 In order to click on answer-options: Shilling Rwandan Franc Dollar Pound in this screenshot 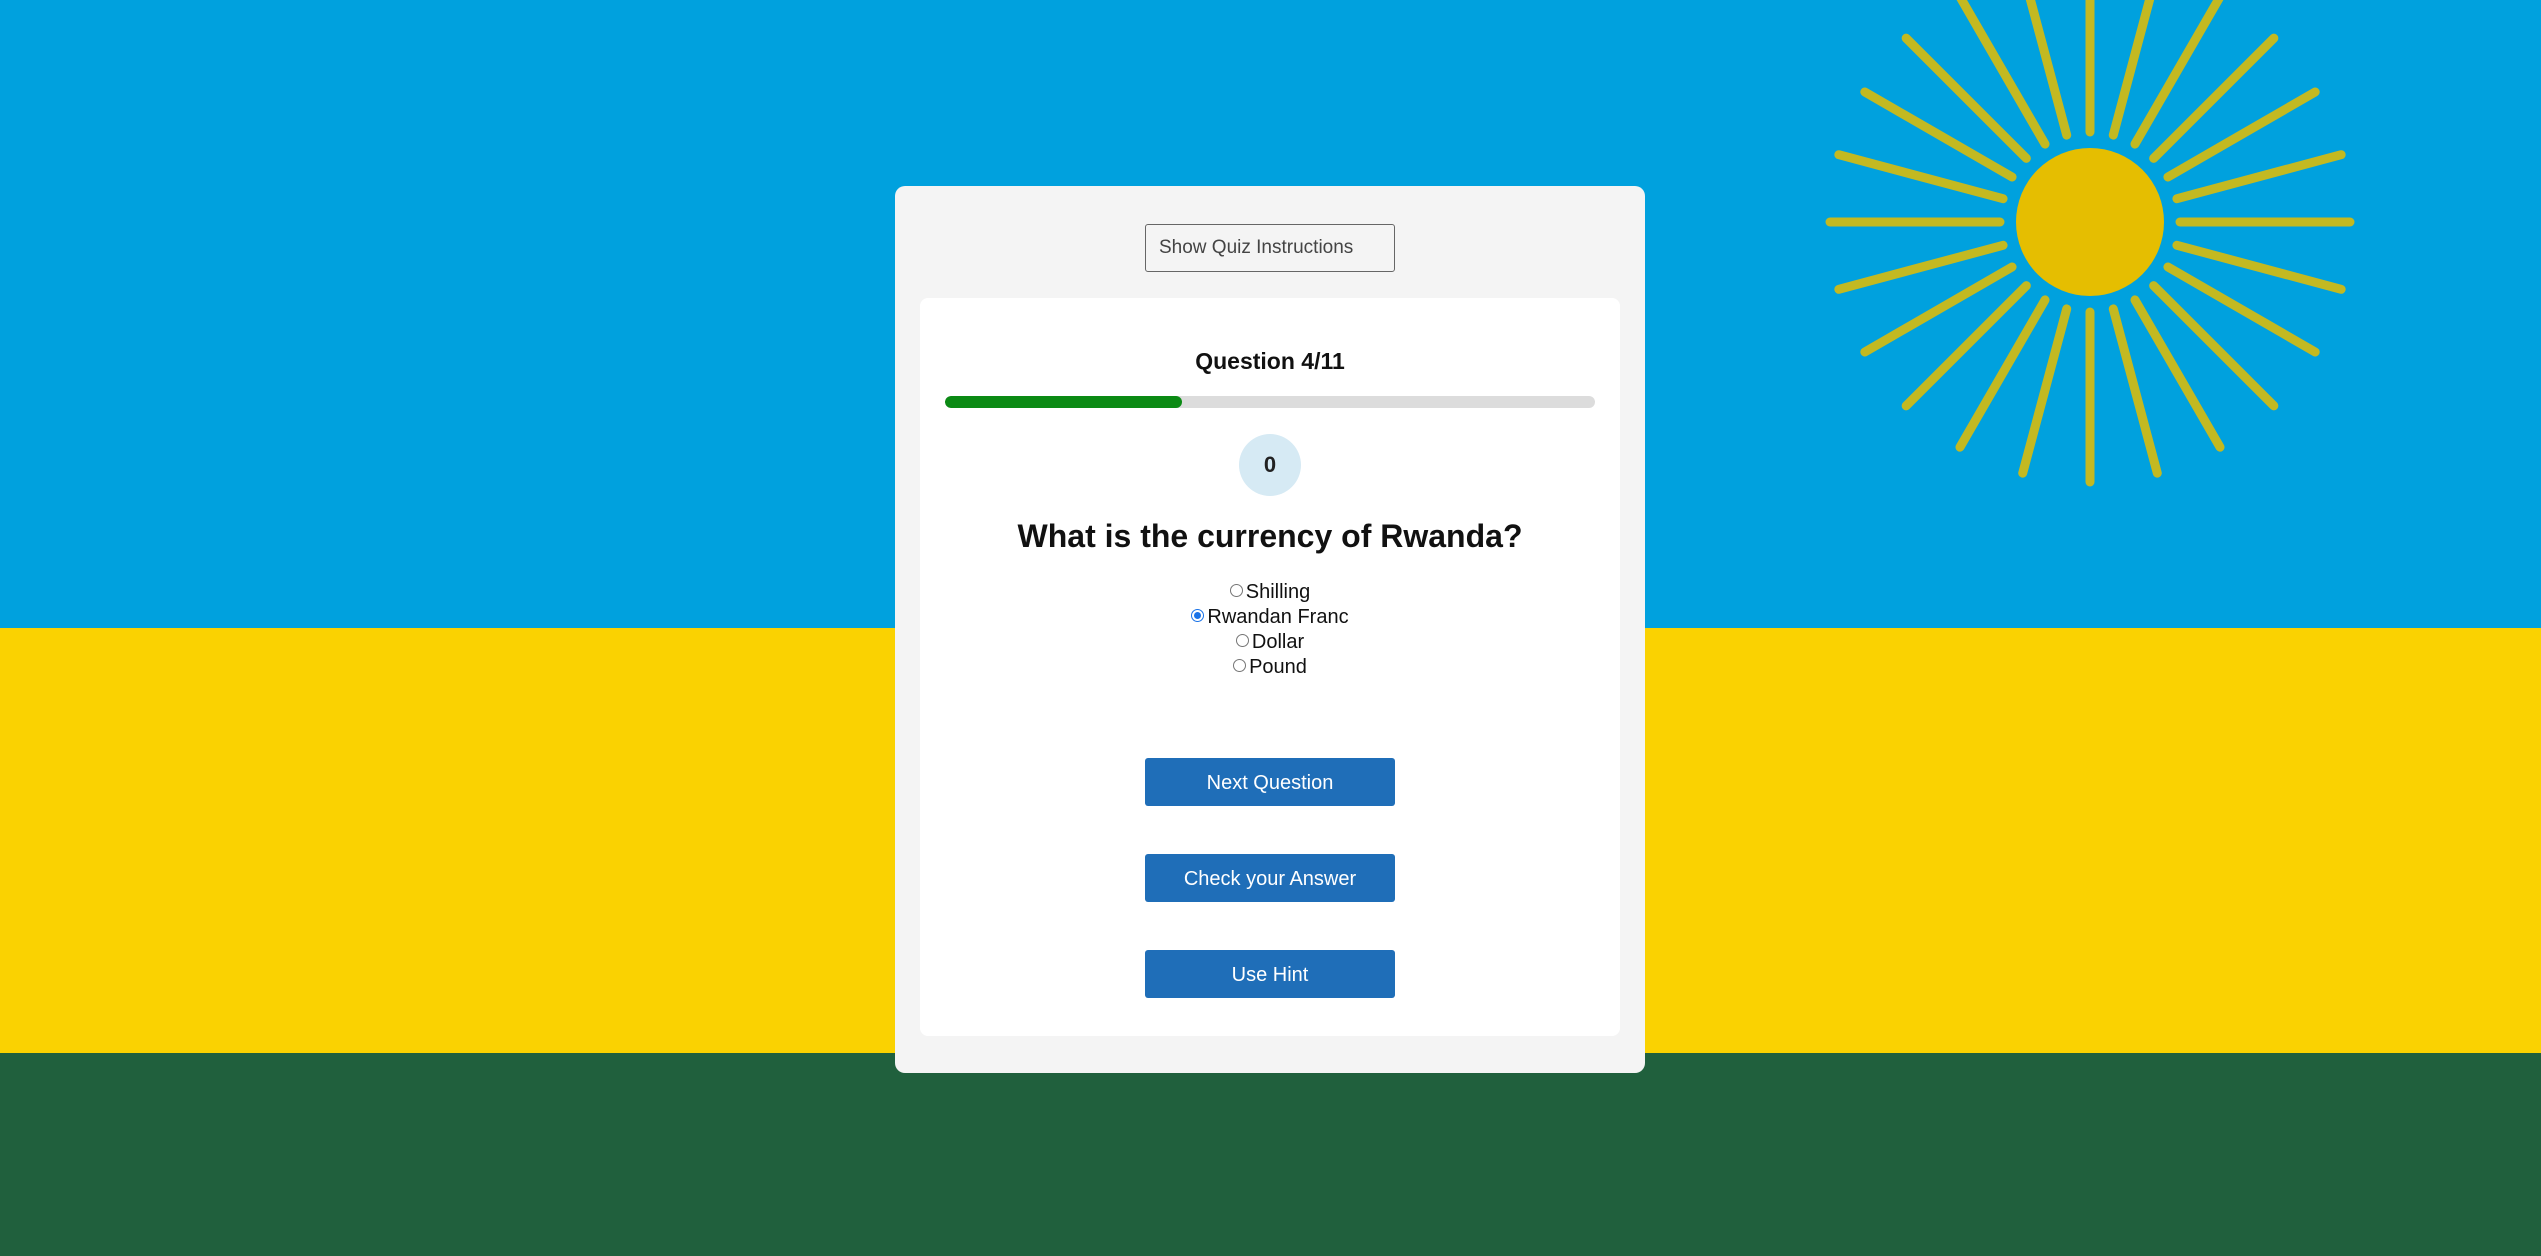, I will do `click(1270, 630)`.